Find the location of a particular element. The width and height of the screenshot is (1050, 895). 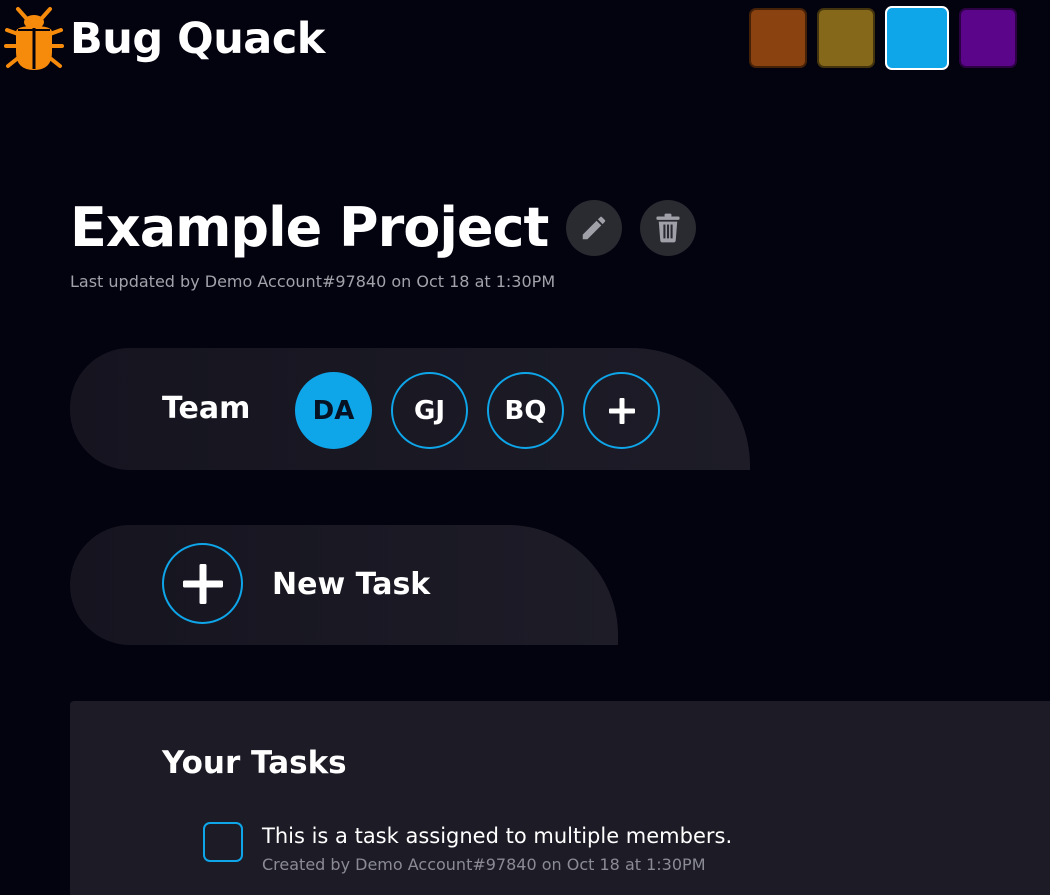

team-member-avatar: GJ is located at coordinates (429, 410).